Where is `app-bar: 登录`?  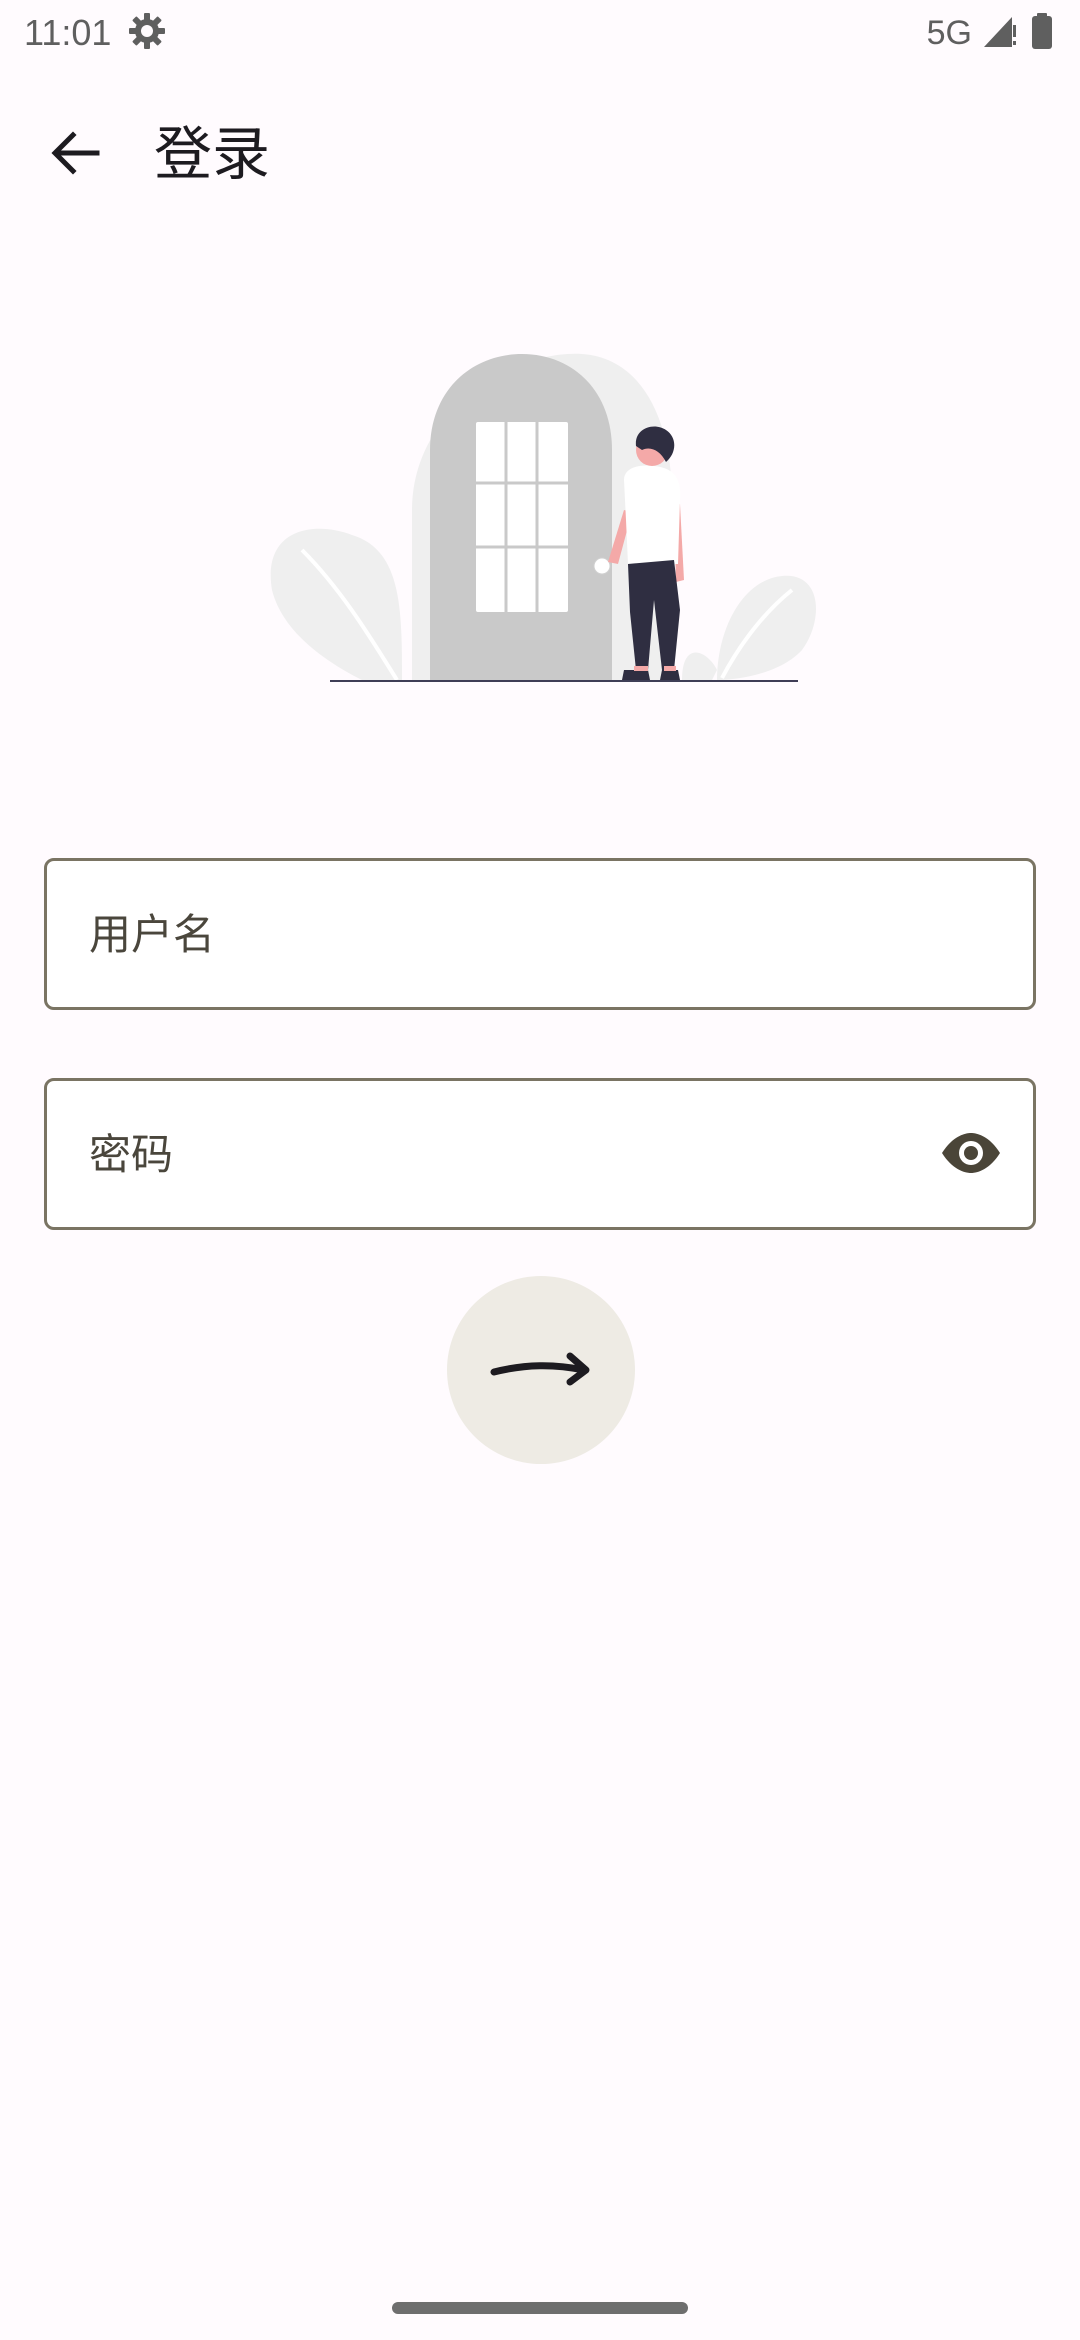 app-bar: 登录 is located at coordinates (540, 155).